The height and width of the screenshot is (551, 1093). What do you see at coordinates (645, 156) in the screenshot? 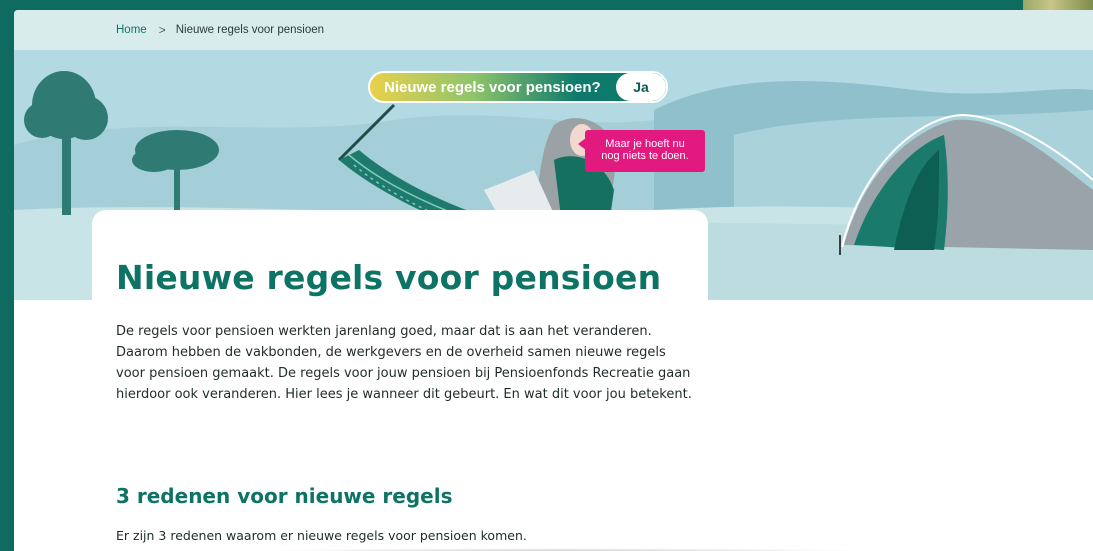
I see `bubble-line-2: nog niets te doen.` at bounding box center [645, 156].